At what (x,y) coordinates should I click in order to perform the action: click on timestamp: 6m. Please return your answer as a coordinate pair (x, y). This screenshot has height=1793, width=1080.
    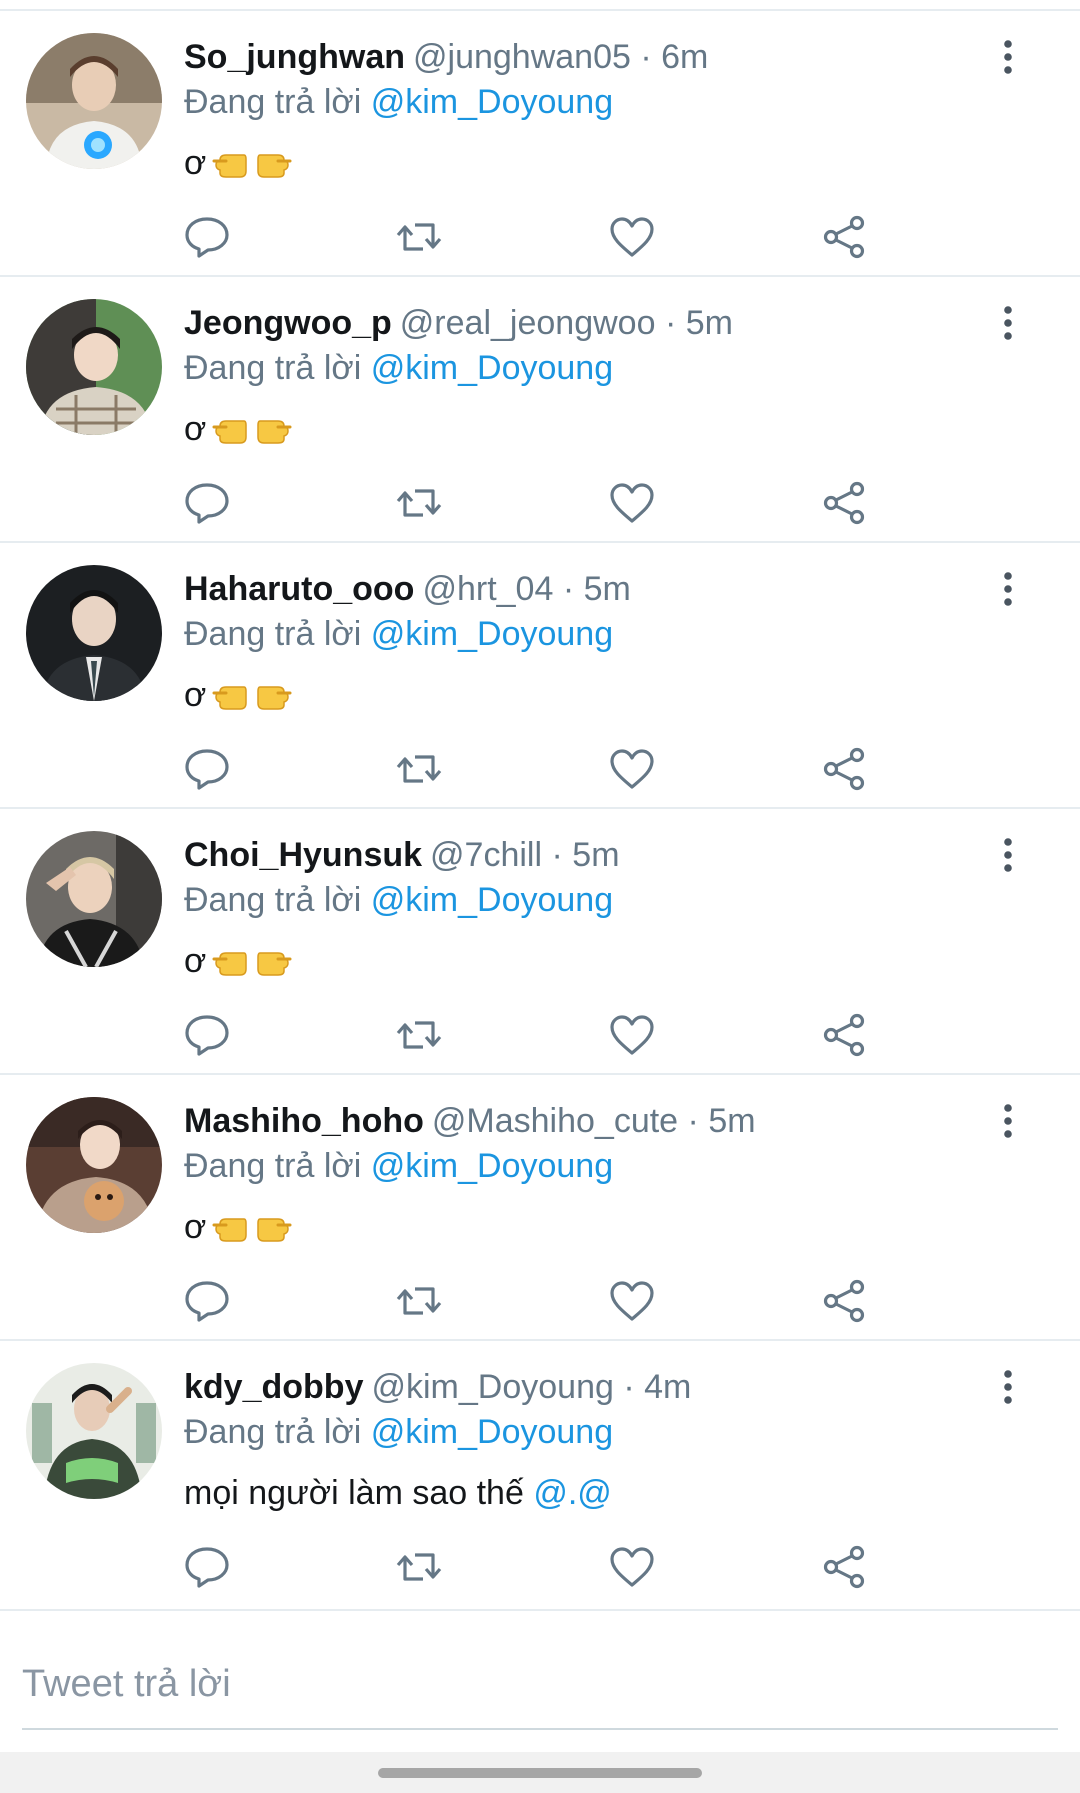
    Looking at the image, I should click on (685, 57).